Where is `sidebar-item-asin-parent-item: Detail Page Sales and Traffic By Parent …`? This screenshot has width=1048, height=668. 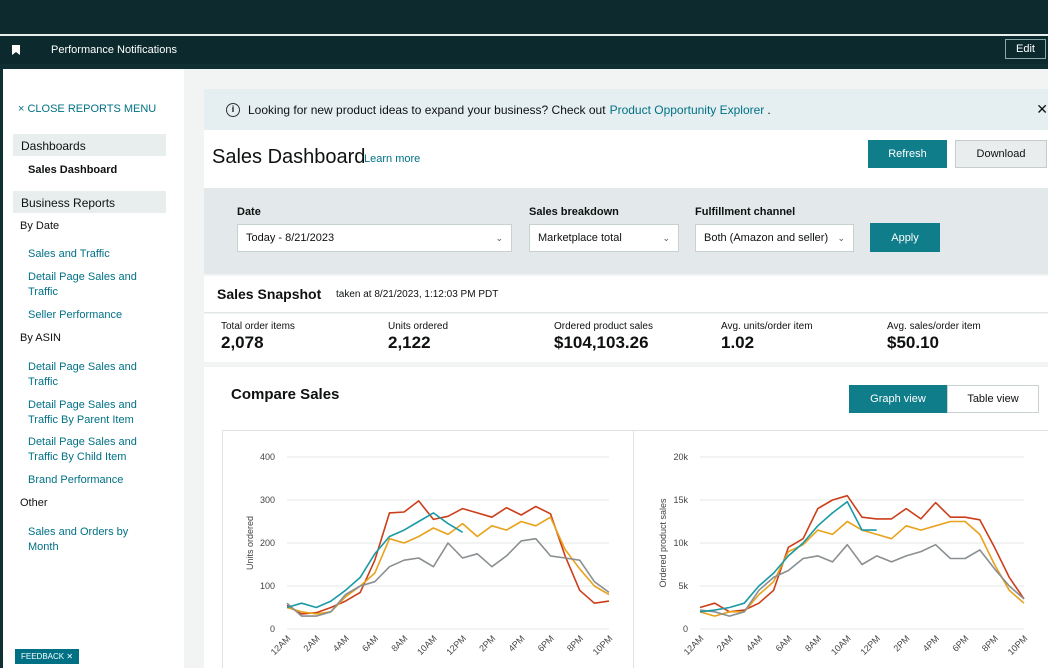
sidebar-item-asin-parent-item: Detail Page Sales and Traffic By Parent … is located at coordinates (88, 413).